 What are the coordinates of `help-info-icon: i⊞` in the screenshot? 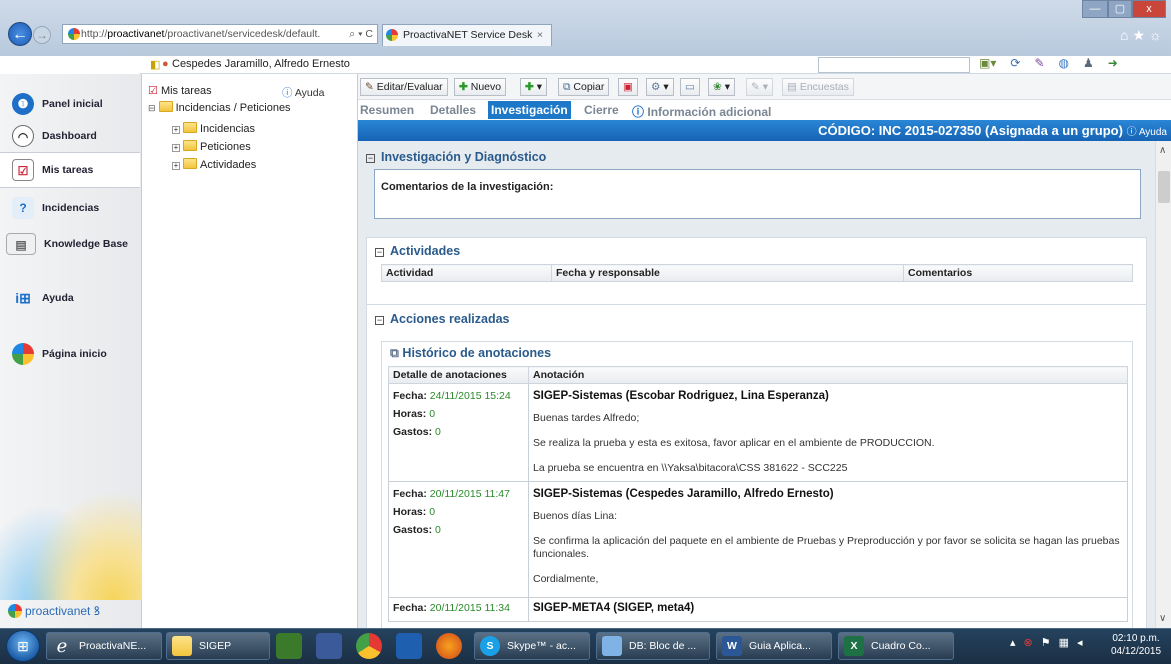 It's located at (23, 298).